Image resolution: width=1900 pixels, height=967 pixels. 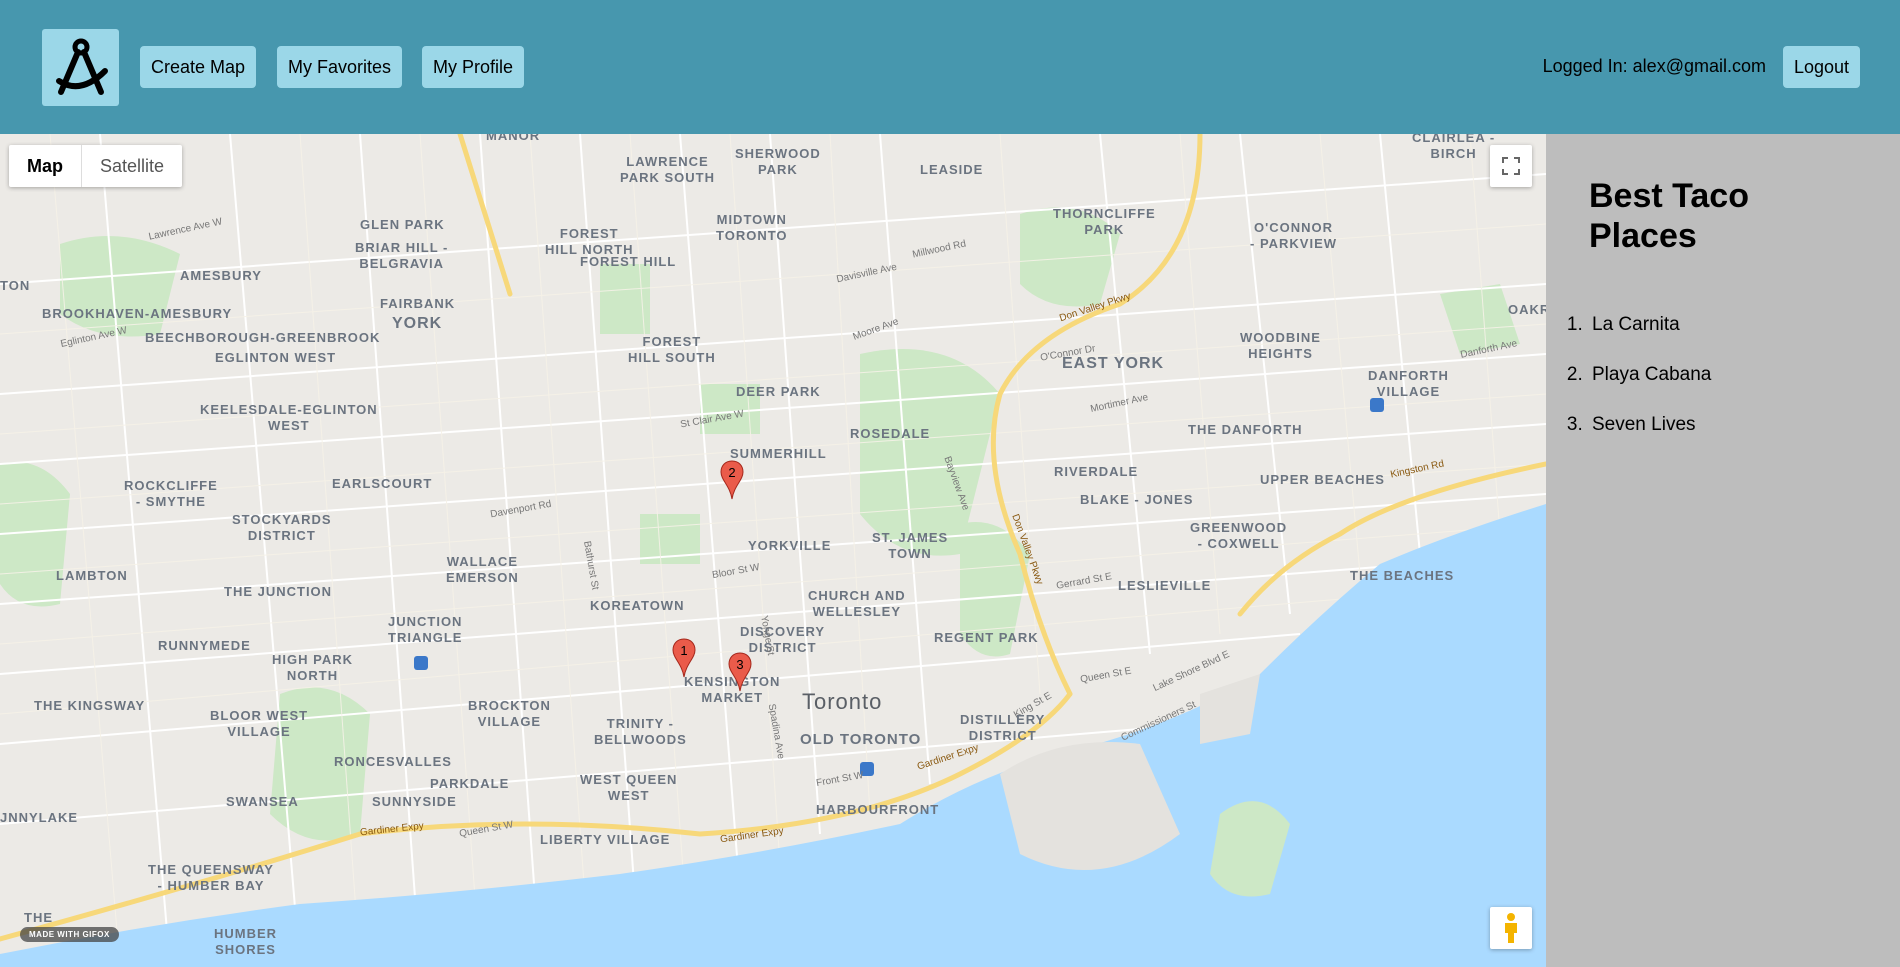 I want to click on map-label-brockton-village: BROCKTON VILLAGE, so click(x=509, y=713).